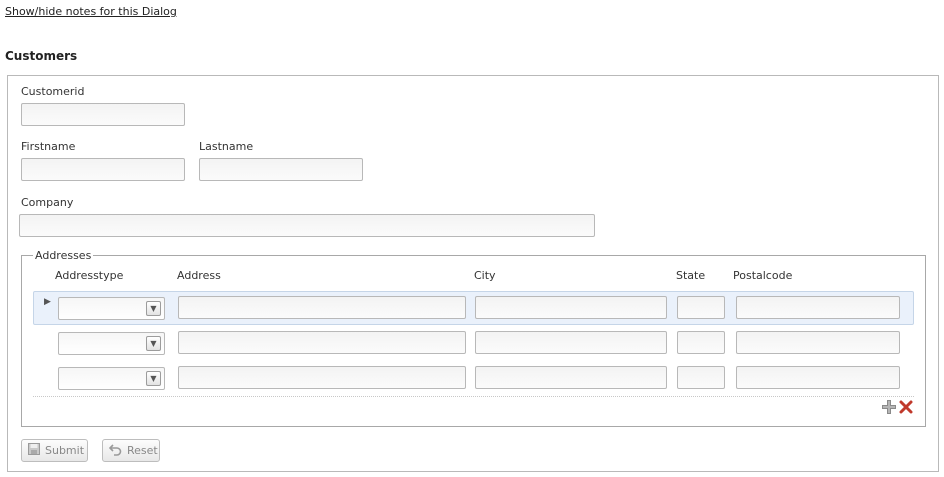 This screenshot has width=944, height=477. What do you see at coordinates (889, 407) in the screenshot?
I see `plus-icon` at bounding box center [889, 407].